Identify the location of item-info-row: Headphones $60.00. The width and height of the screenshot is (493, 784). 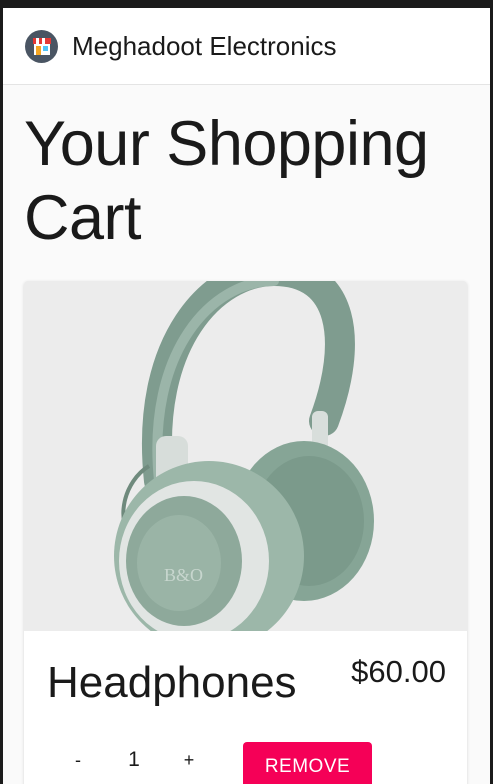
(245, 684).